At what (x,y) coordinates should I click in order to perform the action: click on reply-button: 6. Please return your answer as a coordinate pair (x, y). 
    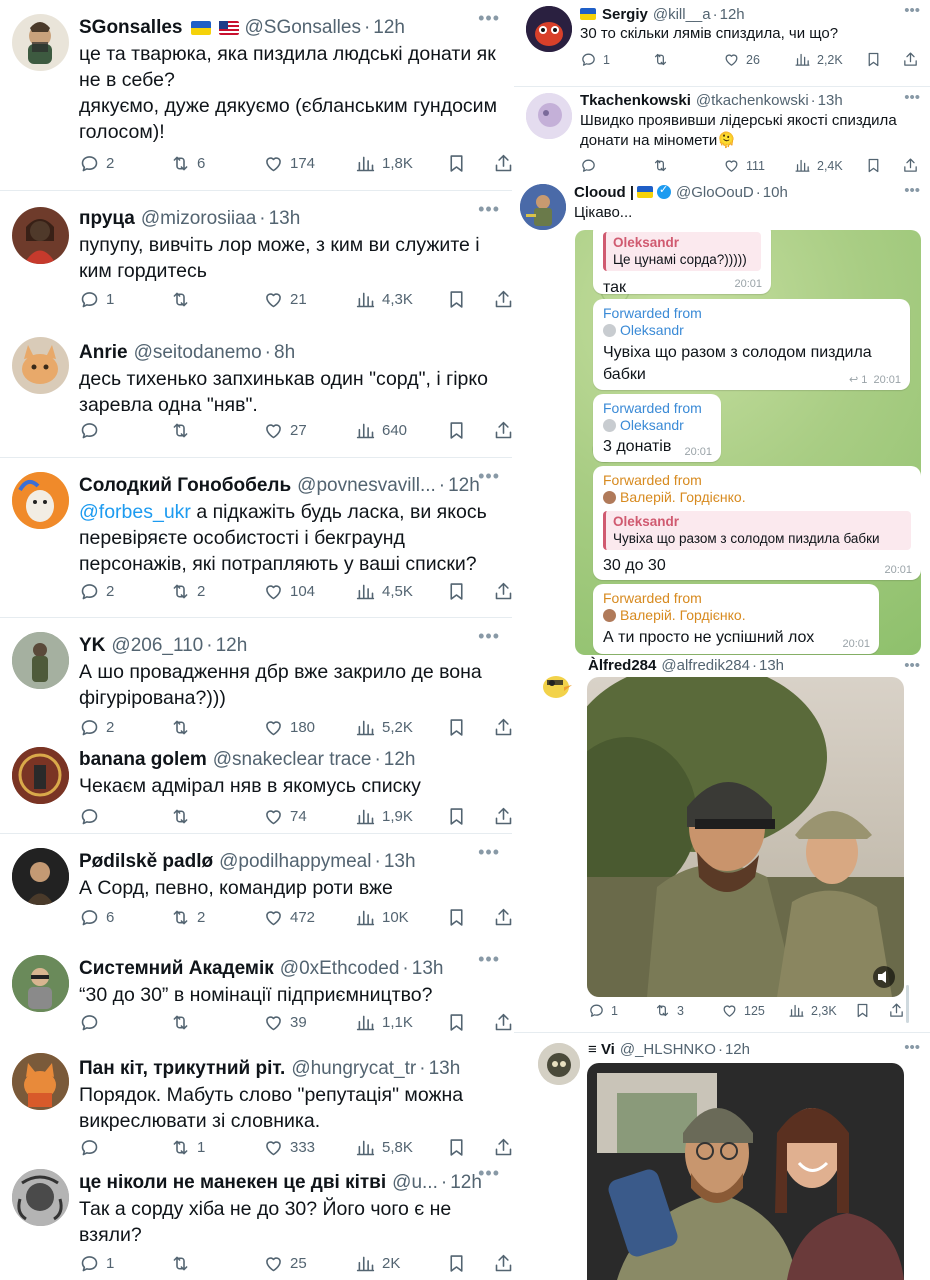
    Looking at the image, I should click on (96, 917).